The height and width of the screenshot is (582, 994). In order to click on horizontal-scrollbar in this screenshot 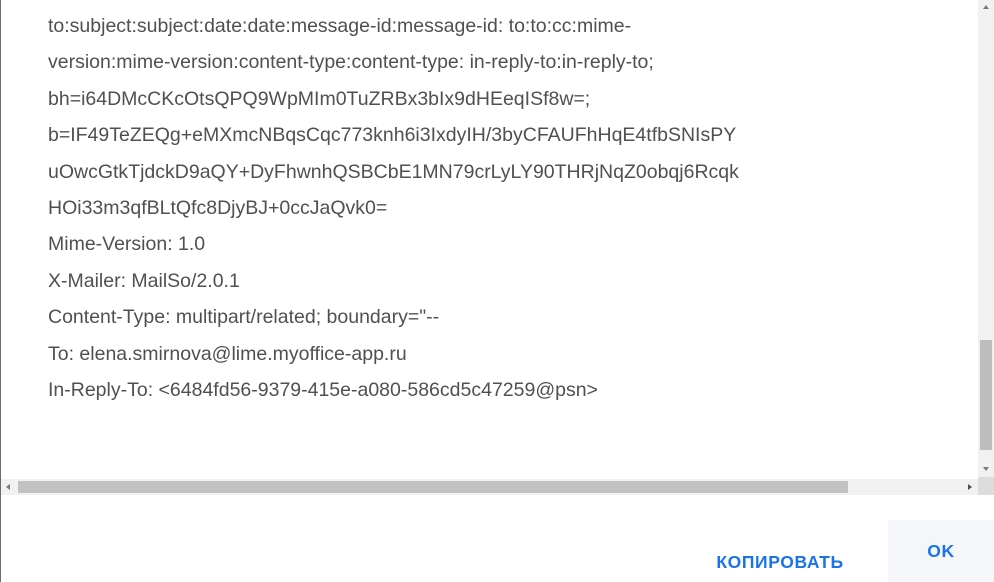, I will do `click(489, 487)`.